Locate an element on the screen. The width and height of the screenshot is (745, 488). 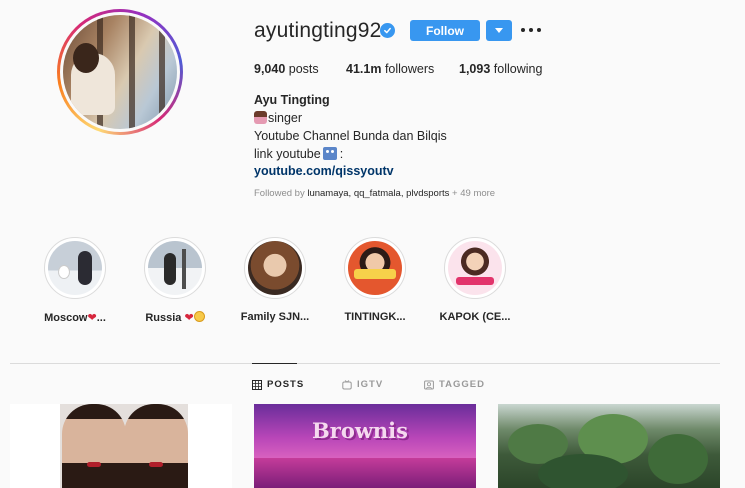
avatar-photo is located at coordinates (120, 72).